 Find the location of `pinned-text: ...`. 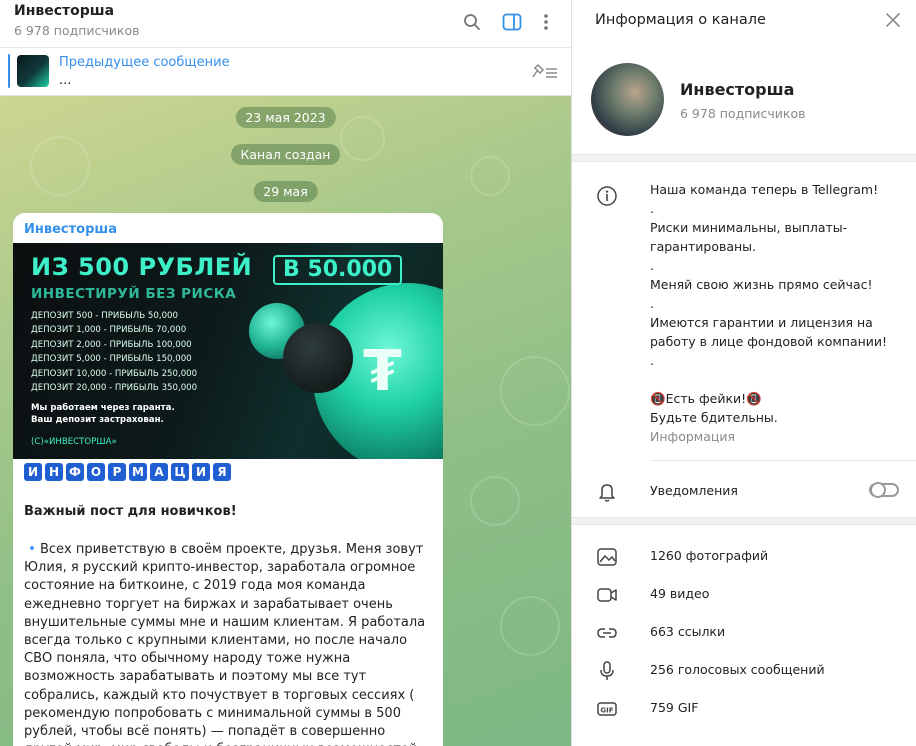

pinned-text: ... is located at coordinates (65, 80).